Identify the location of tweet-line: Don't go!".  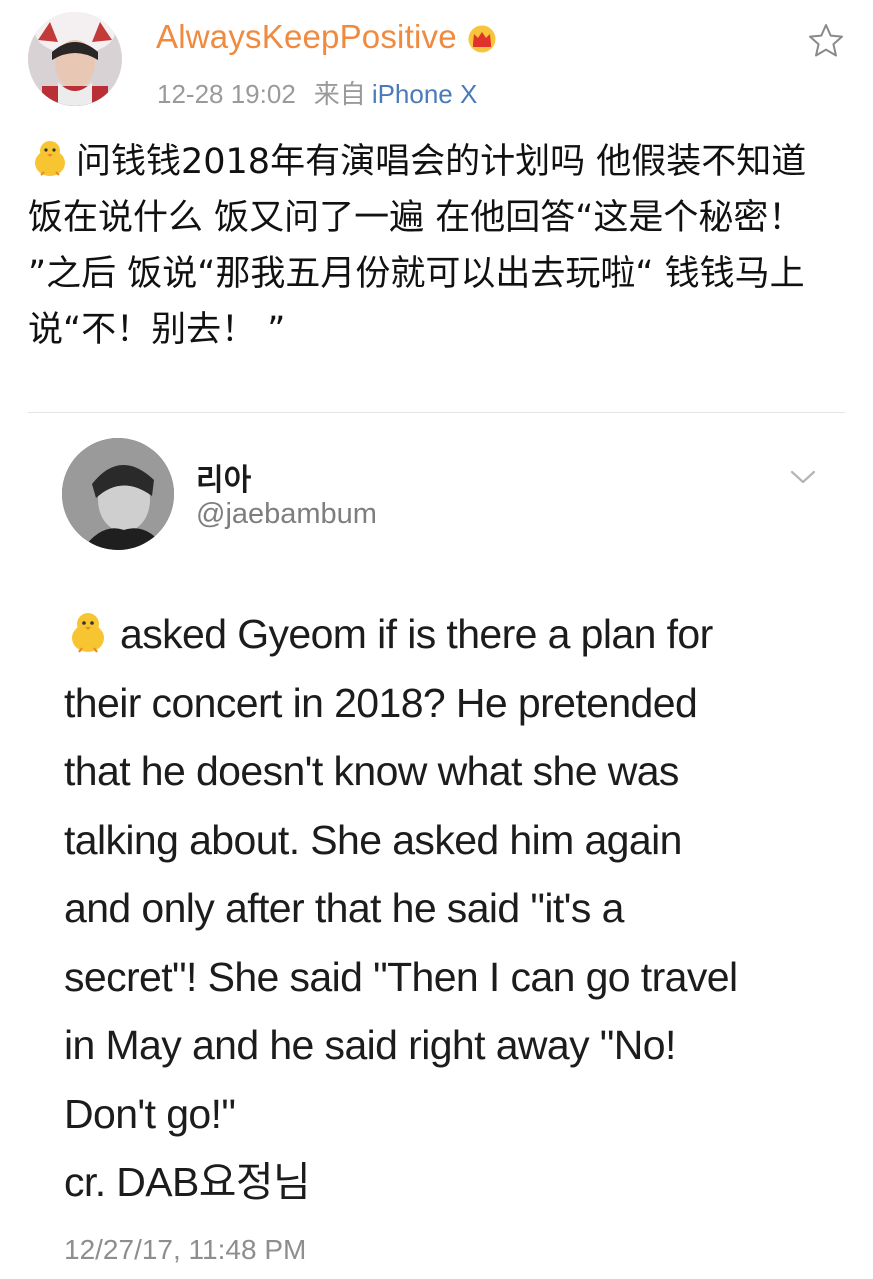
(150, 1113).